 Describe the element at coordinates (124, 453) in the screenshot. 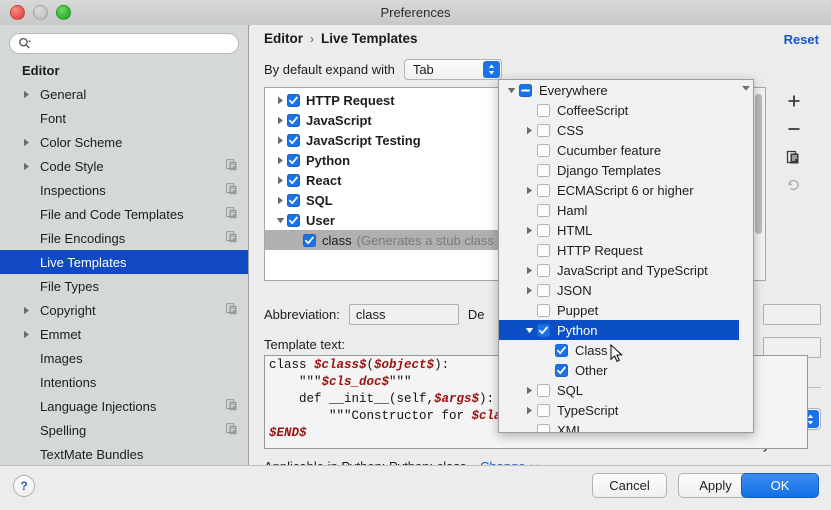

I see `sidebar-item-textmate-bundles: TextMate Bundles` at that location.